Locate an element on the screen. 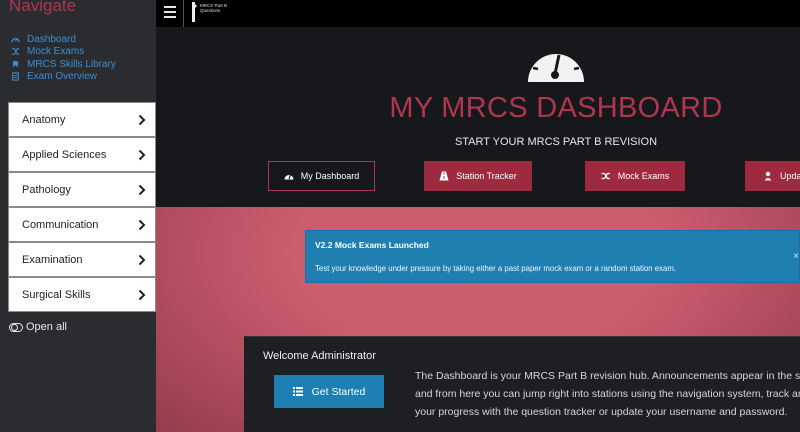 This screenshot has width=800, height=432. sidebar-link-mock-exams: Mock Exams is located at coordinates (47, 51).